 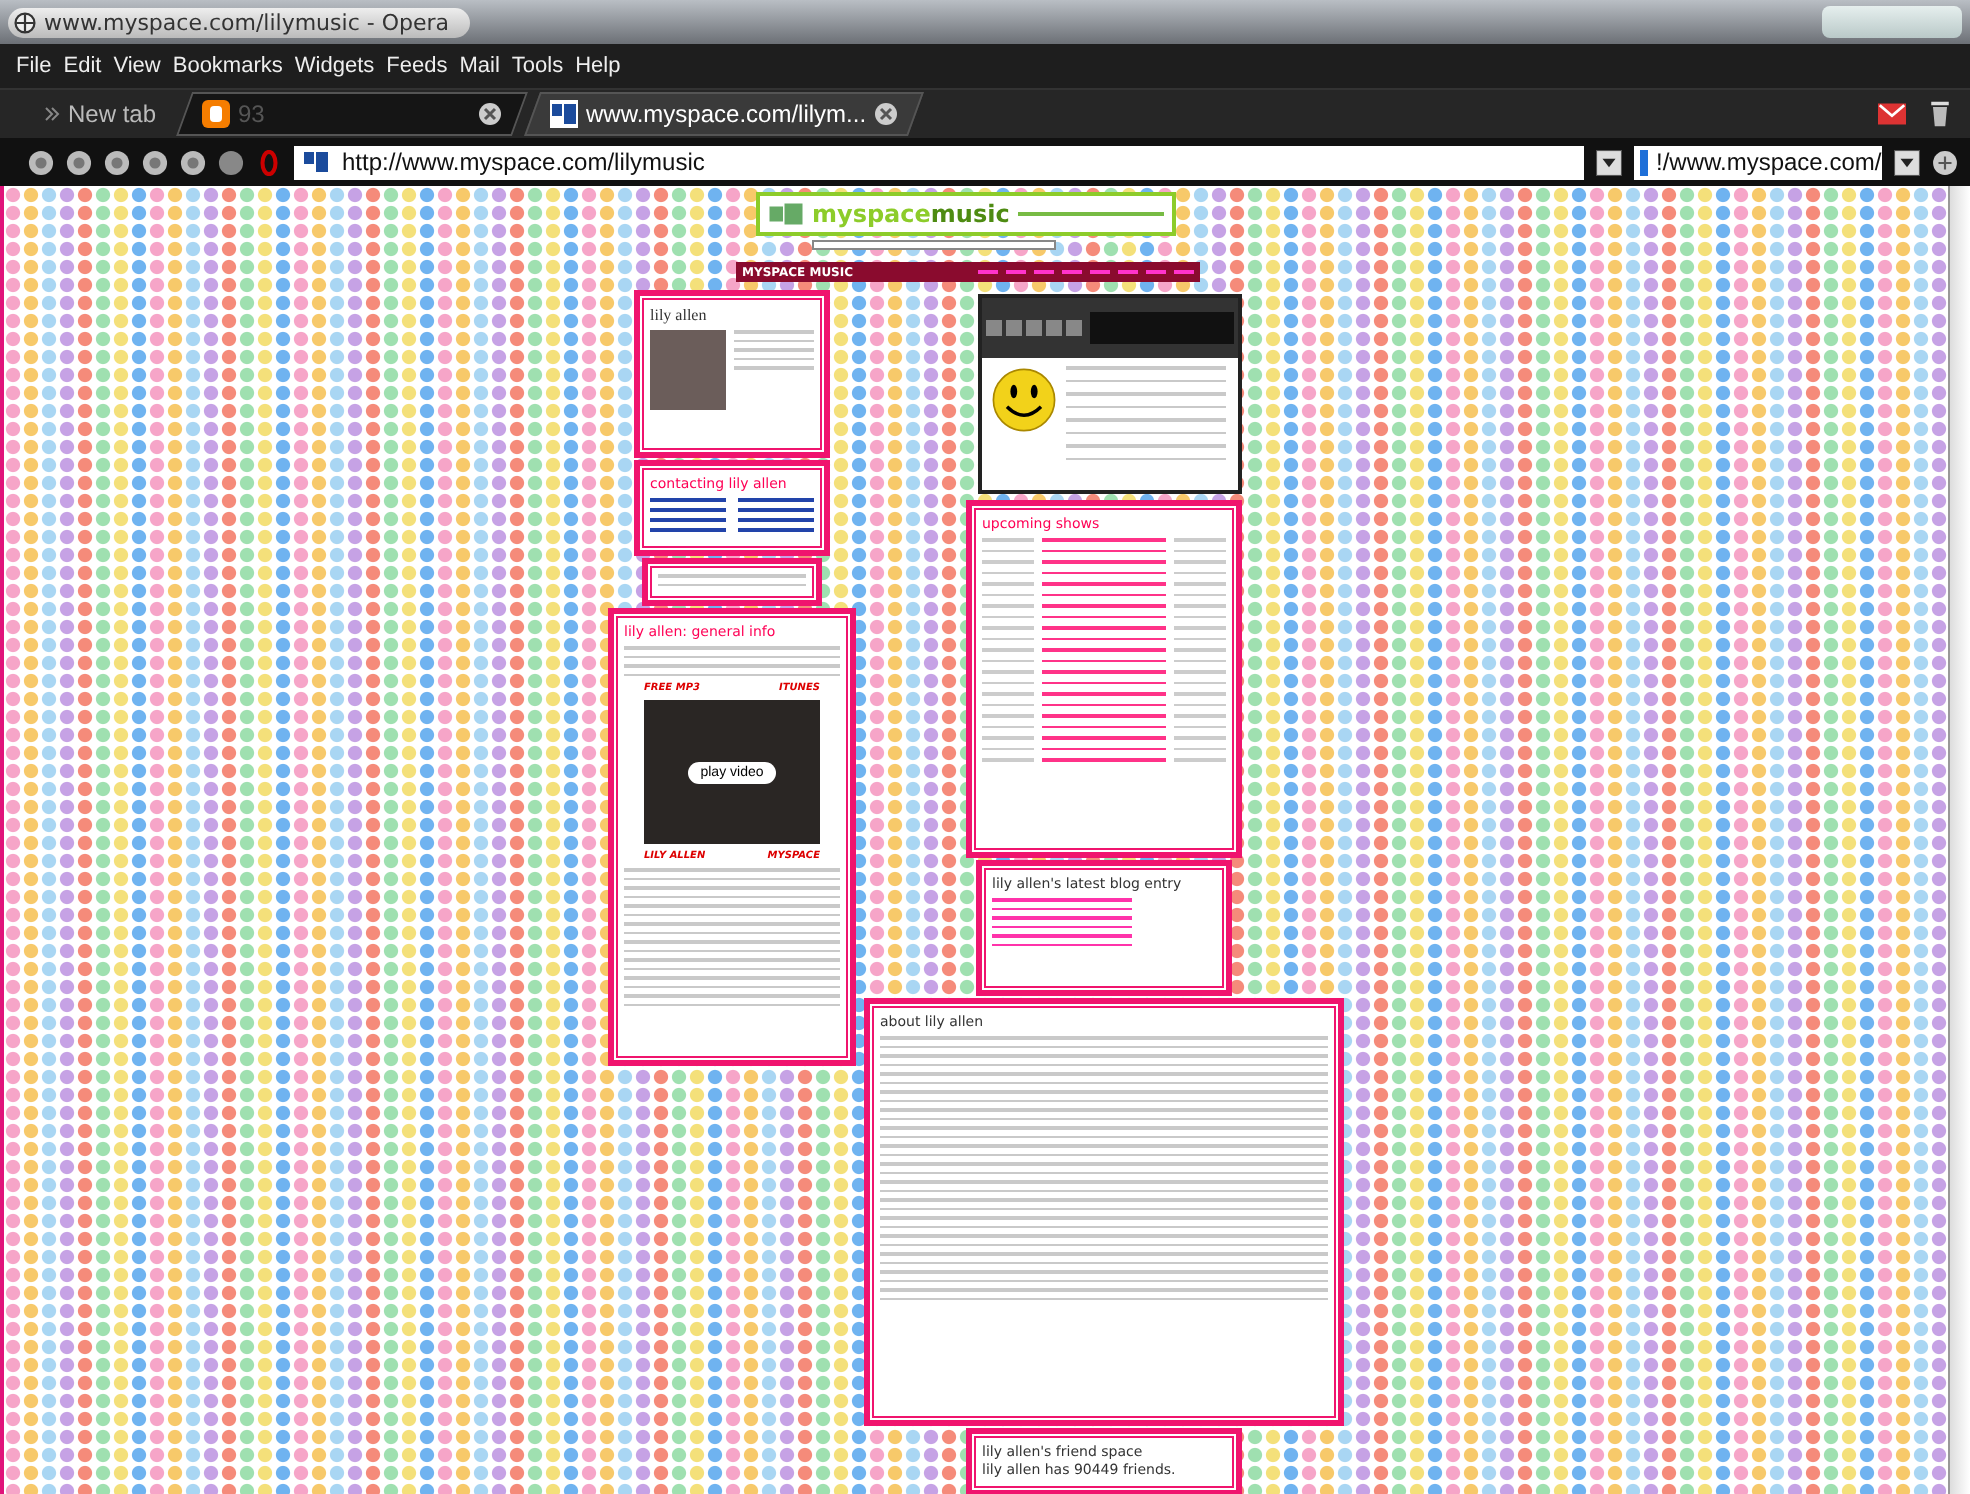 I want to click on profile-name: lily allen, so click(x=679, y=315).